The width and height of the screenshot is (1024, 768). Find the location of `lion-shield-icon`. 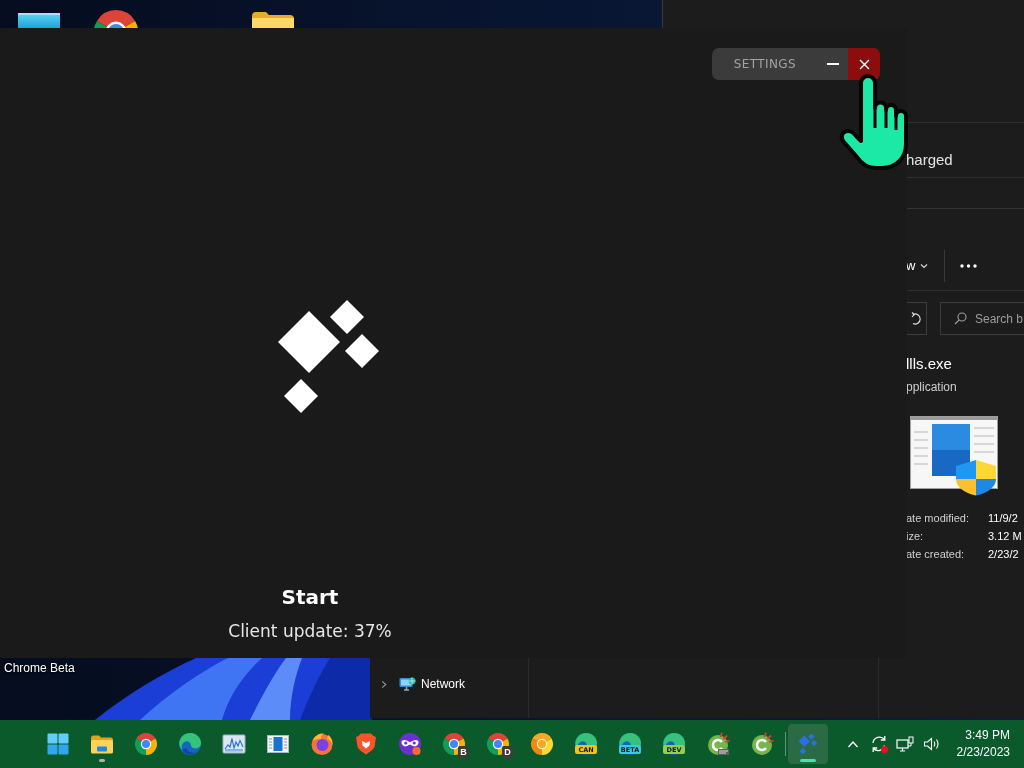

lion-shield-icon is located at coordinates (366, 744).